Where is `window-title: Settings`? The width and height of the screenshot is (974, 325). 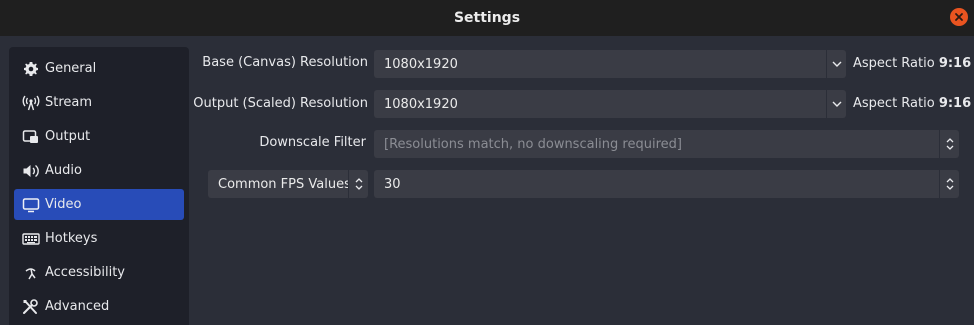 window-title: Settings is located at coordinates (487, 18).